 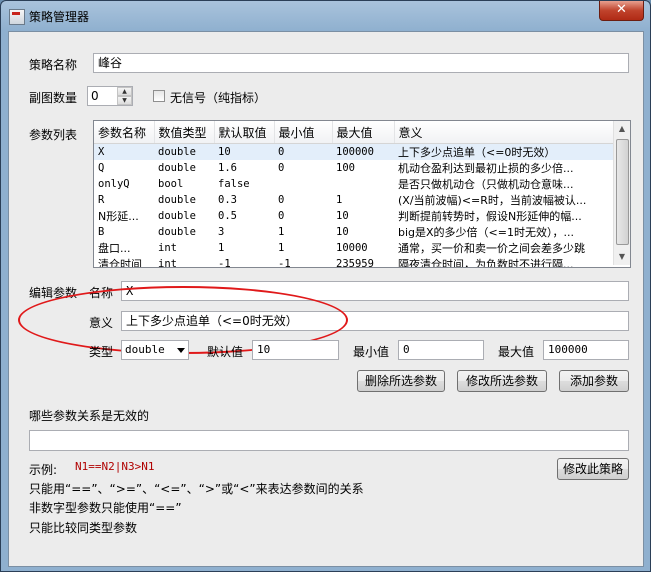 What do you see at coordinates (124, 132) in the screenshot?
I see `column-header-param-name: 参数名称` at bounding box center [124, 132].